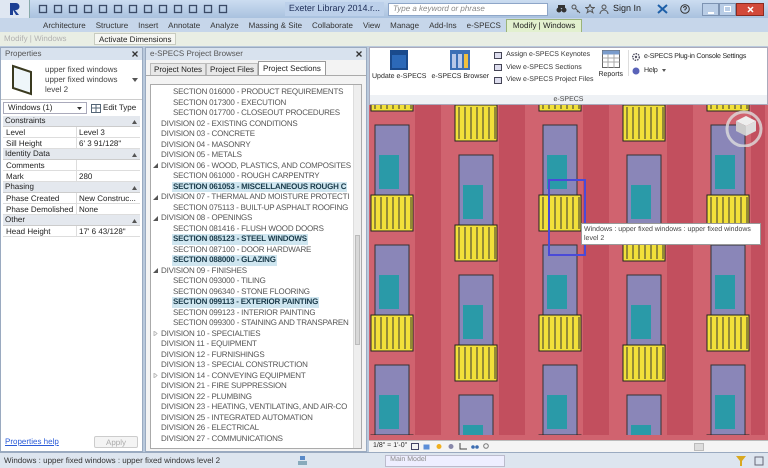 This screenshot has width=768, height=468. I want to click on ribbon-tab: Massing & Site, so click(276, 25).